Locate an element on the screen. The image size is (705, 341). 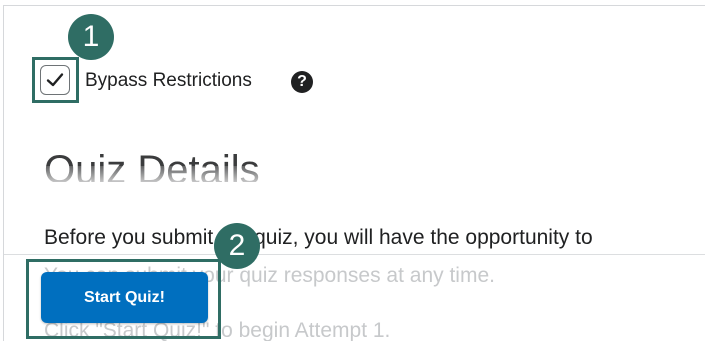
heading-fade-overlay is located at coordinates (354, 184).